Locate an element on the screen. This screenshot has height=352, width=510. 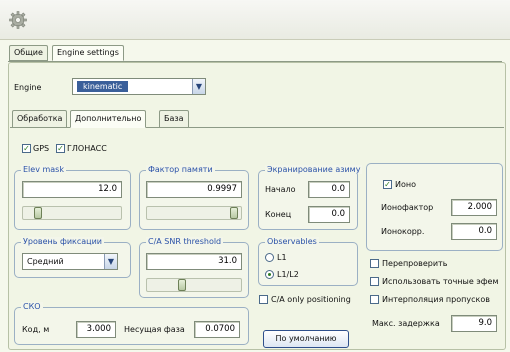
ca-snr-slider is located at coordinates (194, 285).